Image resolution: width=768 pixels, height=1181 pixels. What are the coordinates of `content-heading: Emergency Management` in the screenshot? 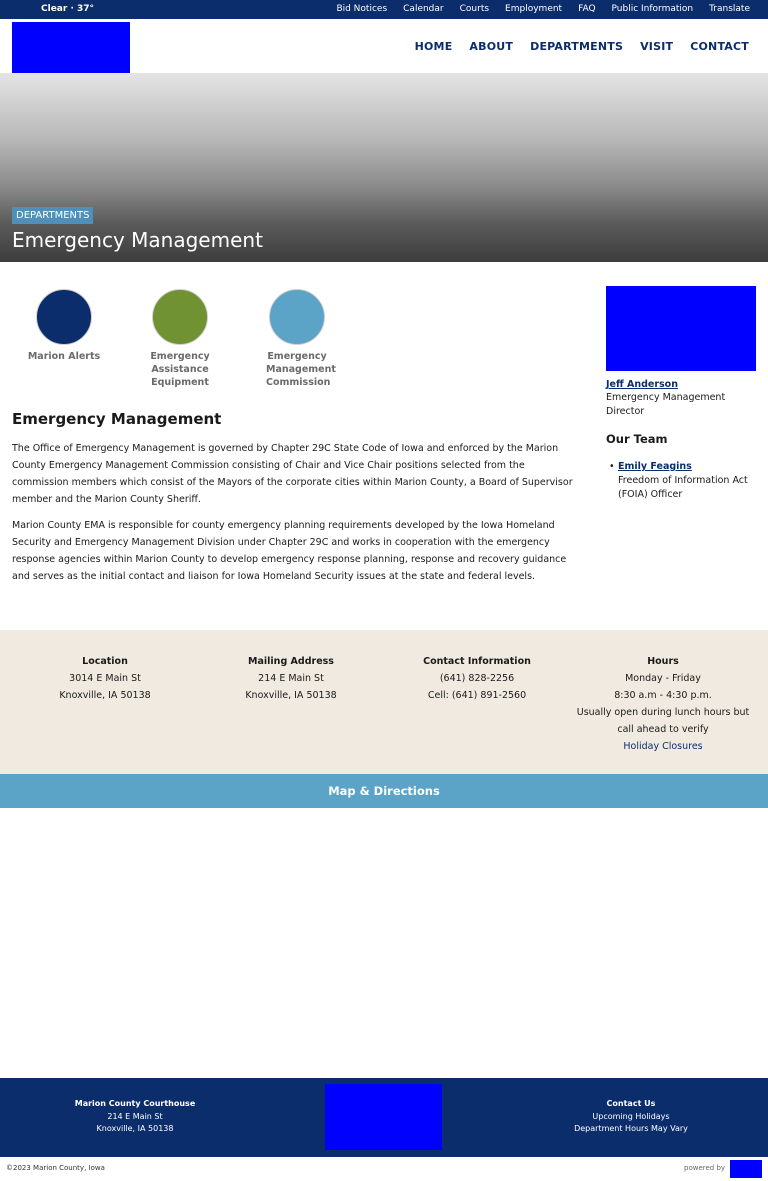 It's located at (117, 419).